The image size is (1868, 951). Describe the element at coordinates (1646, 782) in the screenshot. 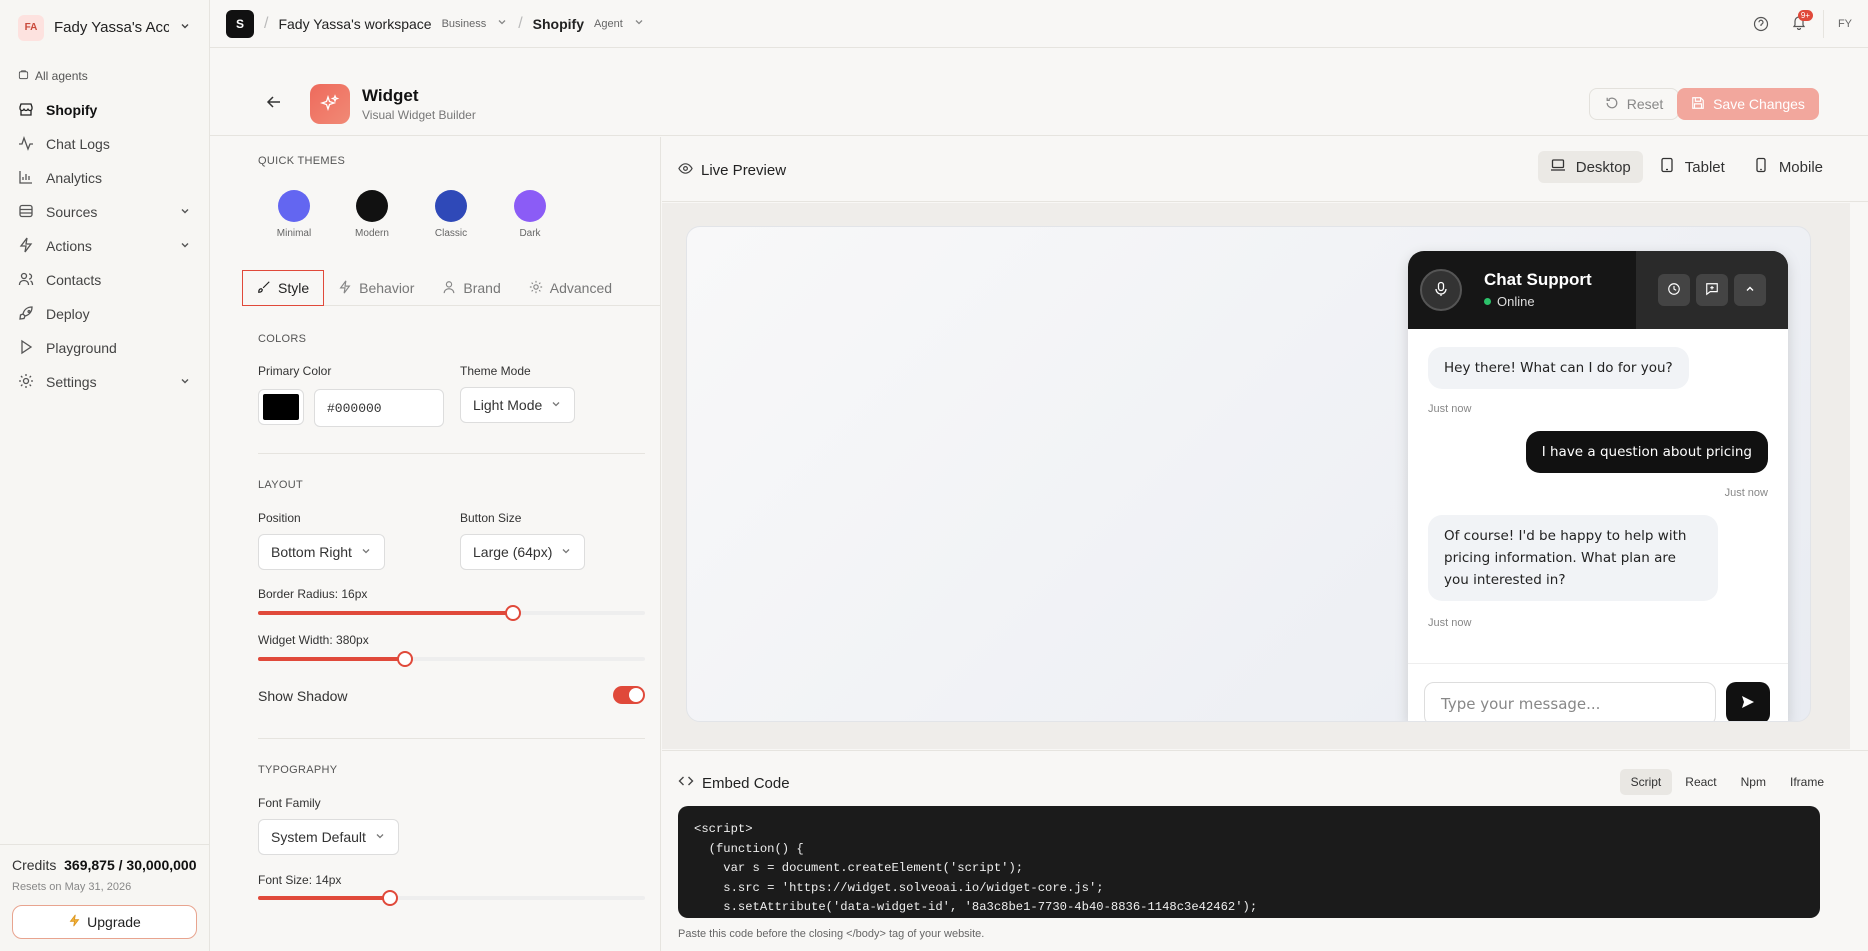

I see `embed-tab-script: Script` at that location.